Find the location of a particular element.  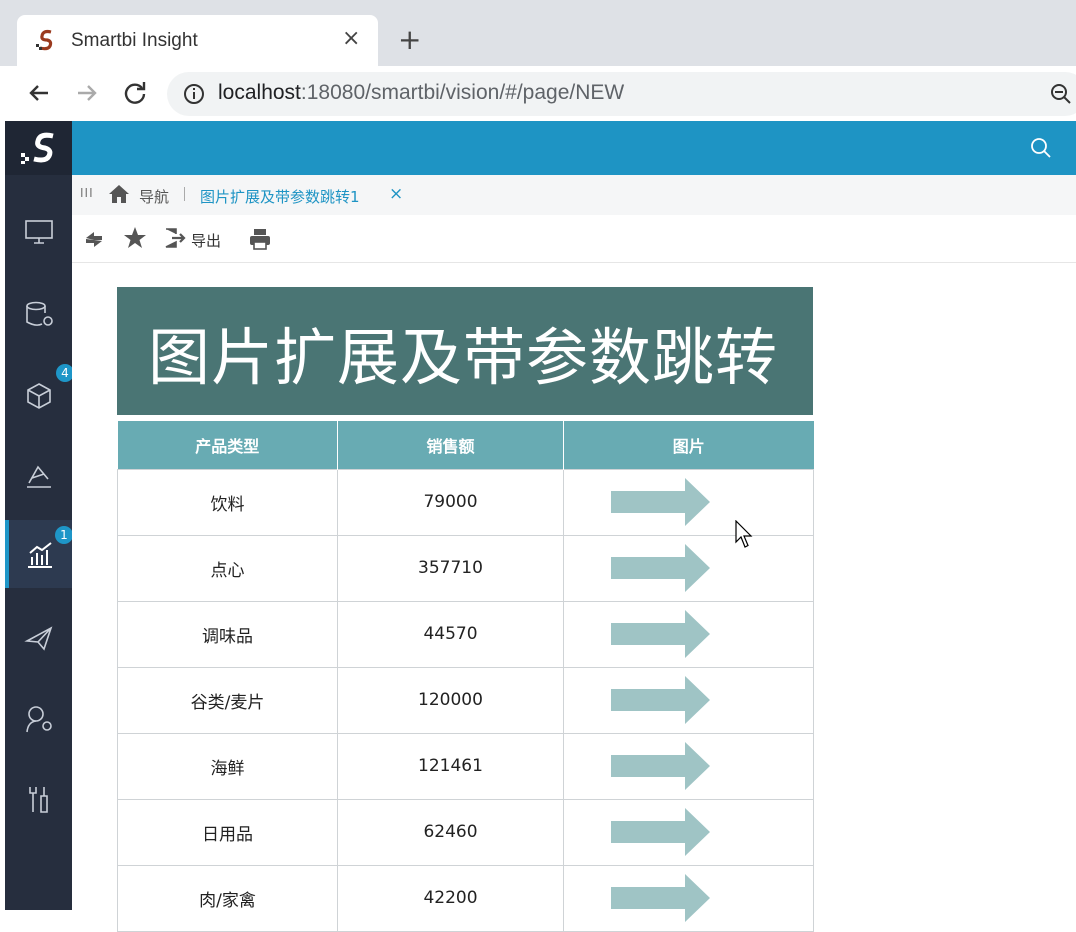

cell-sales: 357710 is located at coordinates (451, 568).